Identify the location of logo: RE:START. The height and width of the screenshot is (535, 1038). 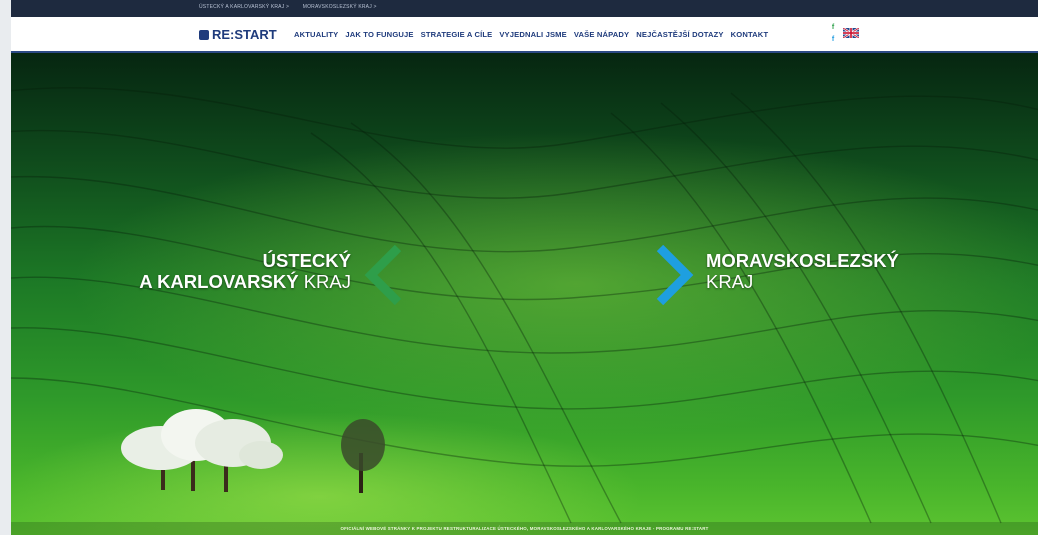
(238, 34).